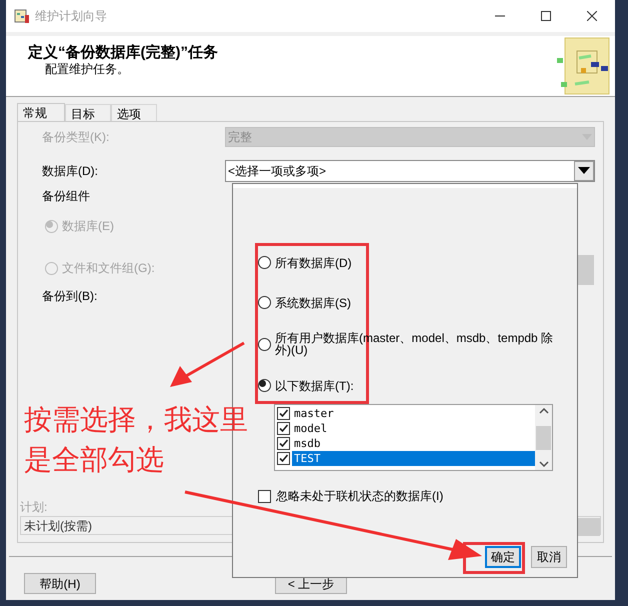  What do you see at coordinates (88, 112) in the screenshot?
I see `tab: 目标` at bounding box center [88, 112].